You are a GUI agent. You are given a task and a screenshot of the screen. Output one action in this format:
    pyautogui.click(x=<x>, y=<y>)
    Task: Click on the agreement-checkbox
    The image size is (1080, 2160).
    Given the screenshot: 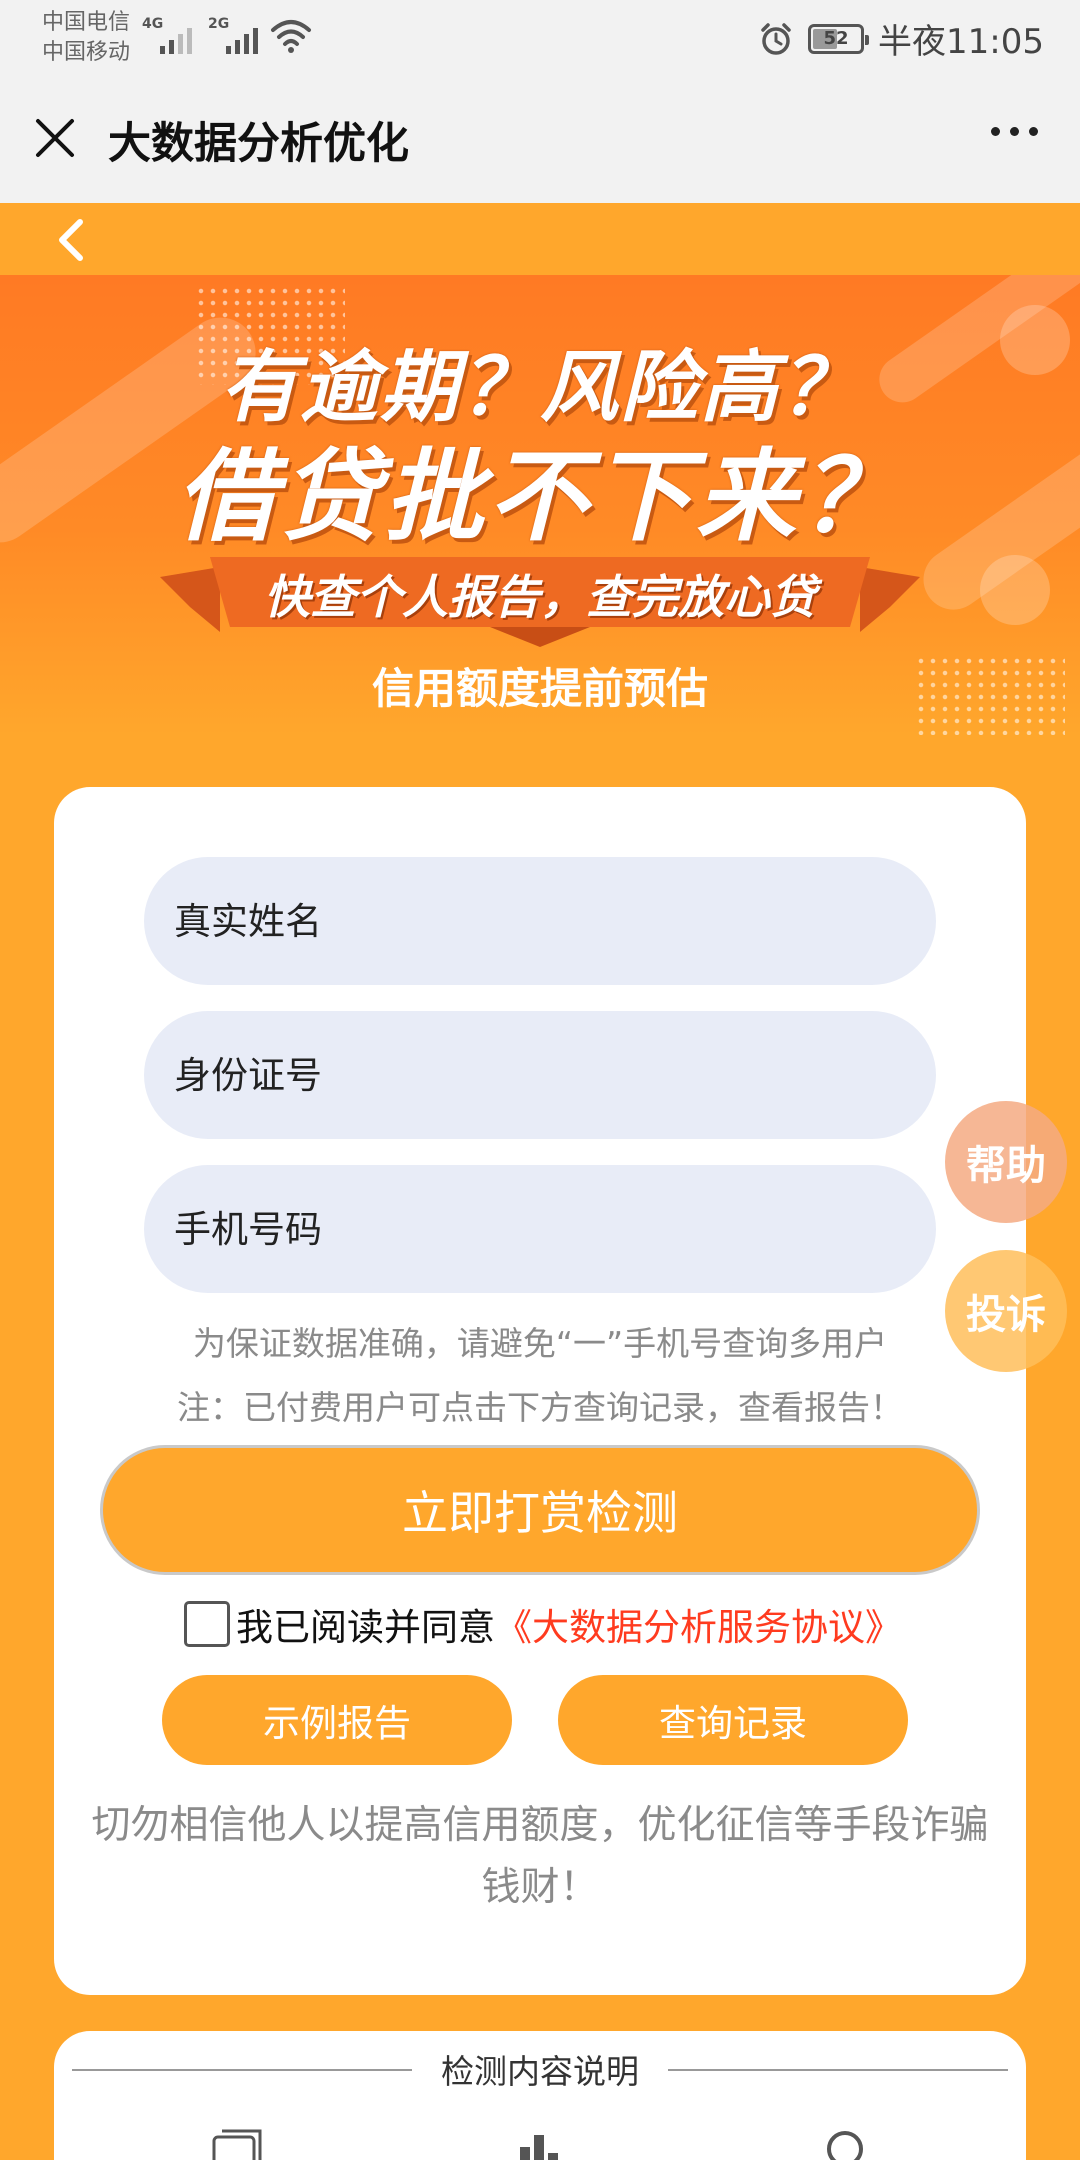 What is the action you would take?
    pyautogui.click(x=207, y=1624)
    